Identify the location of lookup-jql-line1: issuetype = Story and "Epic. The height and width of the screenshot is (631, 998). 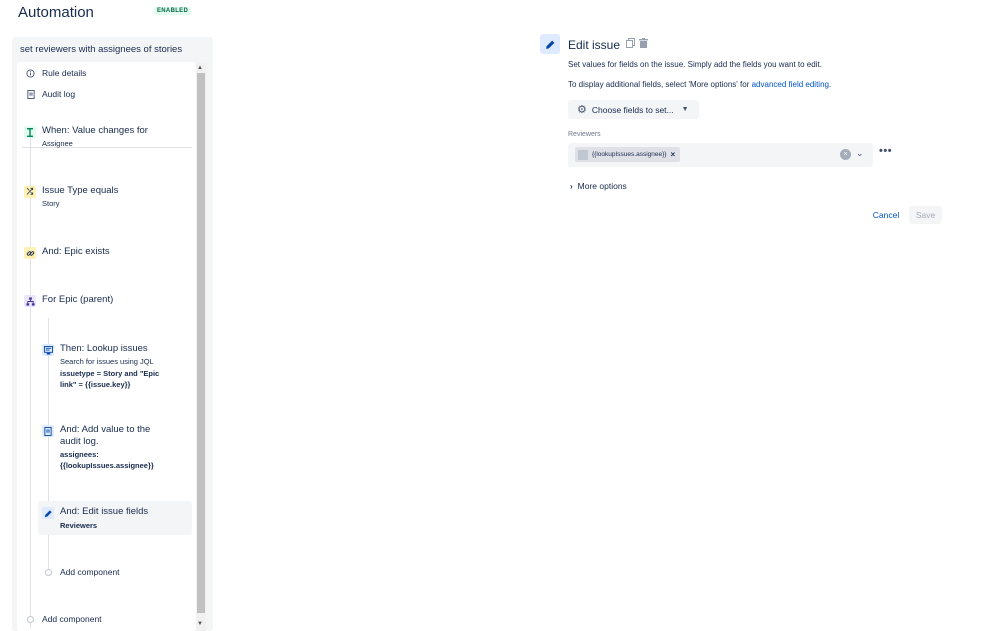
(110, 373).